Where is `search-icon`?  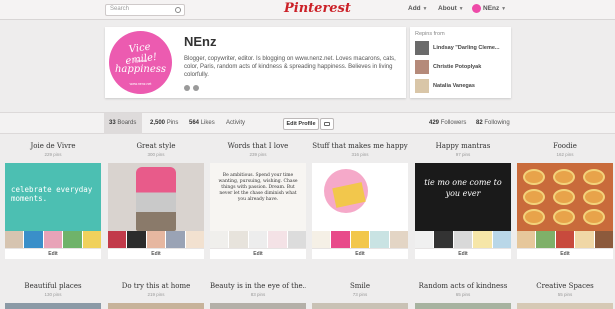
search-icon is located at coordinates (178, 10).